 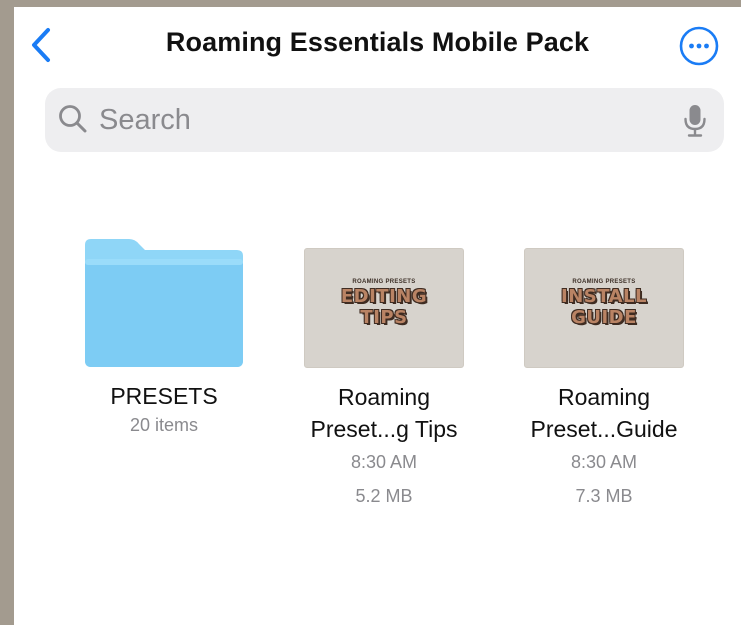 I want to click on more-options-button, so click(x=699, y=46).